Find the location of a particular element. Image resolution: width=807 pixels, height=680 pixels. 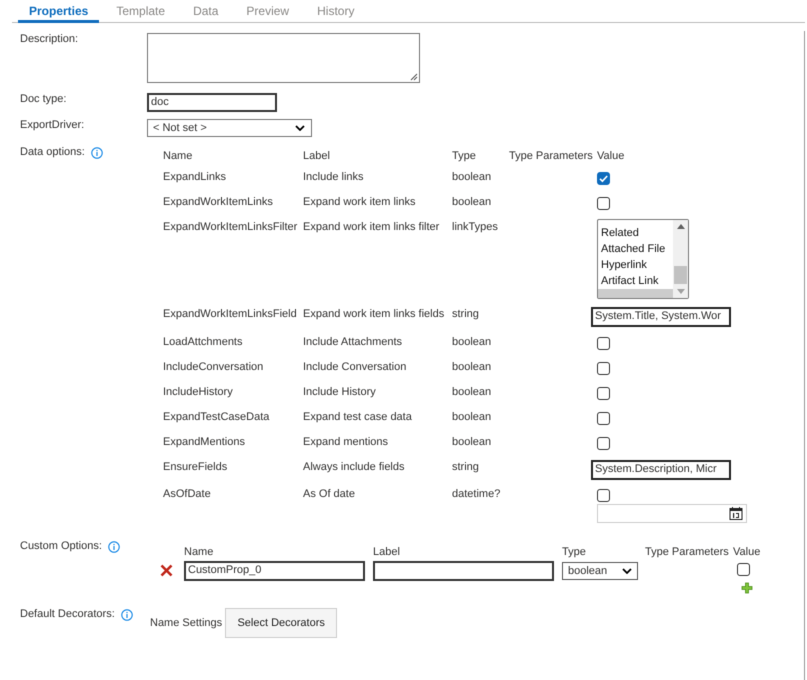

select-decorators-button: Select Decorators is located at coordinates (281, 623).